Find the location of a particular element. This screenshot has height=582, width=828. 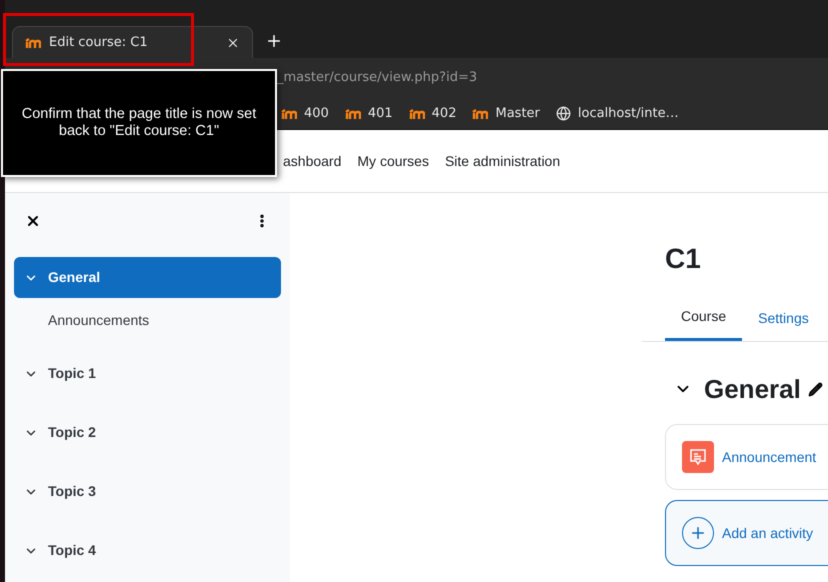

section-title: General is located at coordinates (752, 389).